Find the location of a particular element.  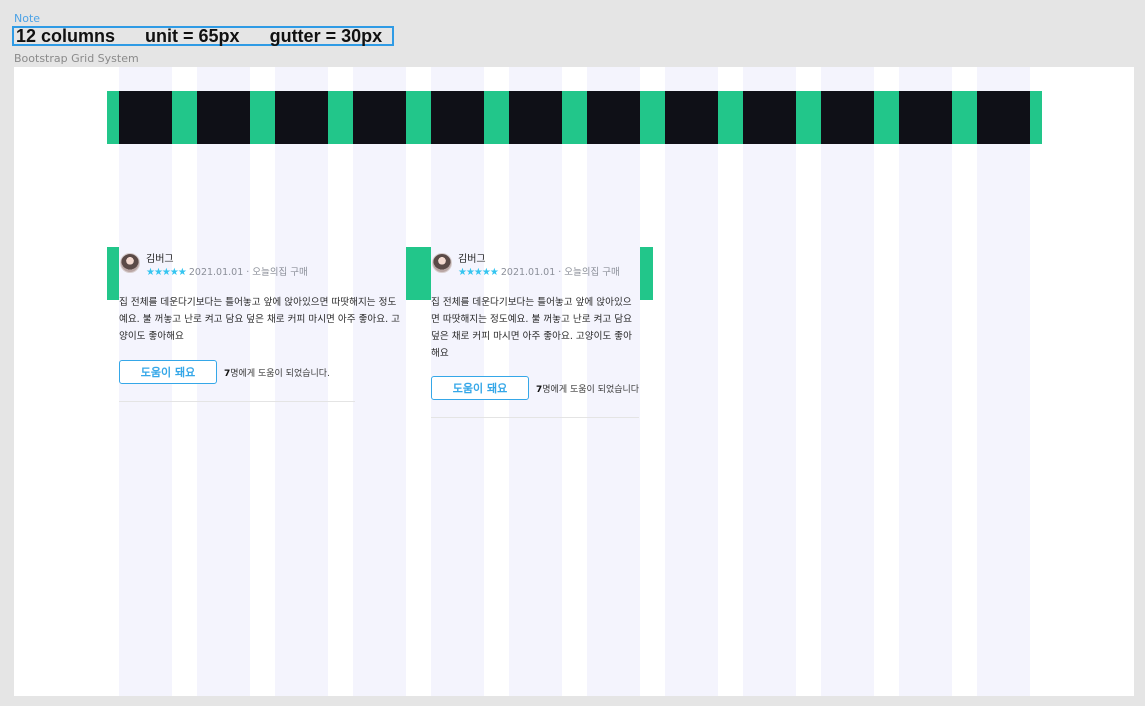

grid-demo-bar is located at coordinates (574, 117).